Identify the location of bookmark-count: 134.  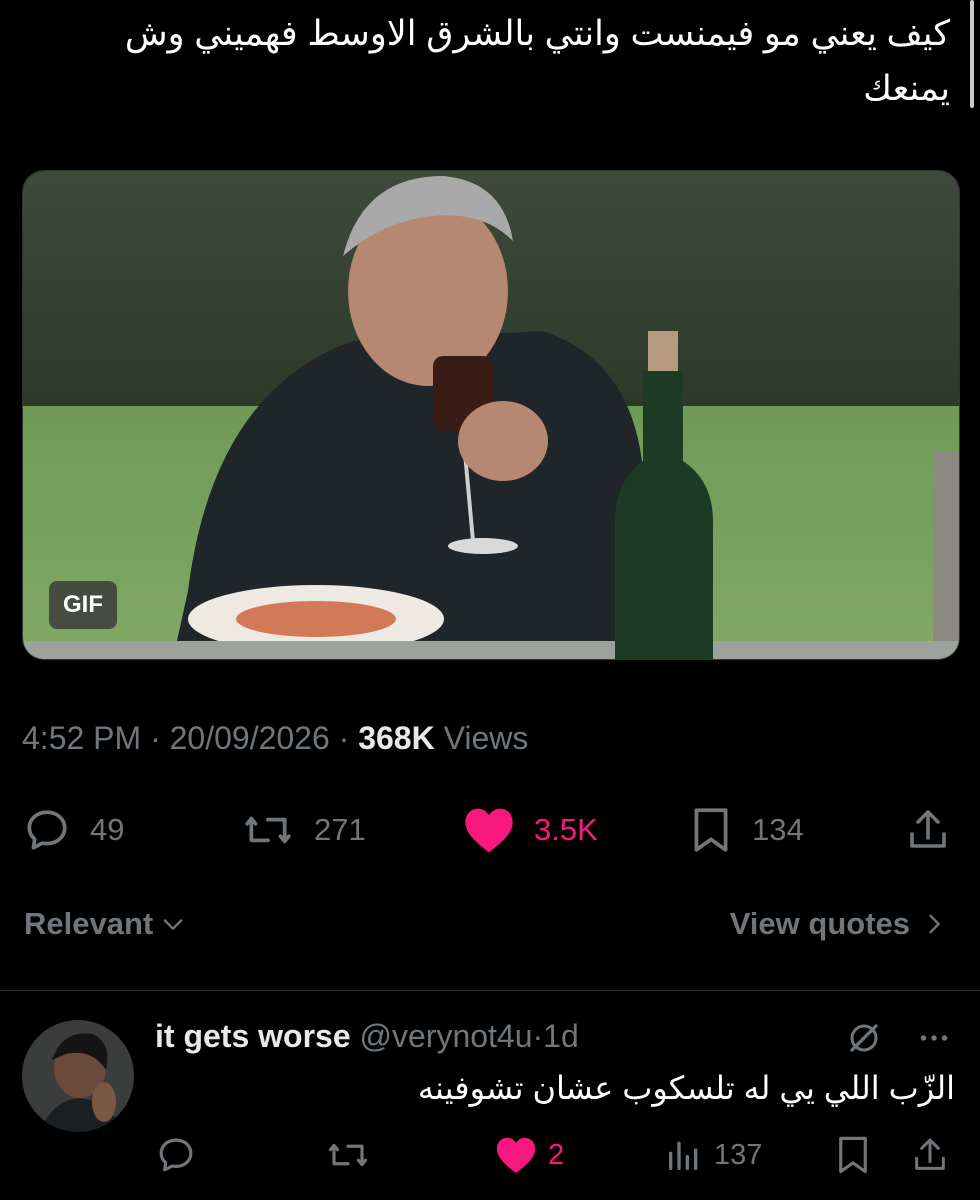
(778, 829).